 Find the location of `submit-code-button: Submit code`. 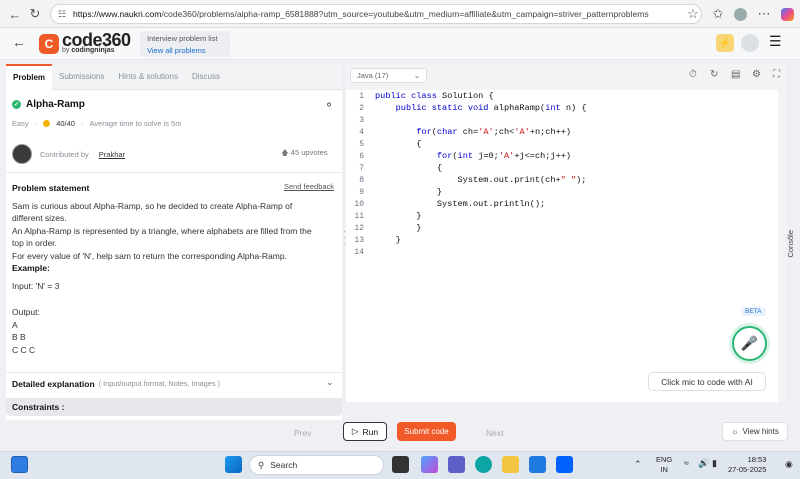

submit-code-button: Submit code is located at coordinates (426, 431).